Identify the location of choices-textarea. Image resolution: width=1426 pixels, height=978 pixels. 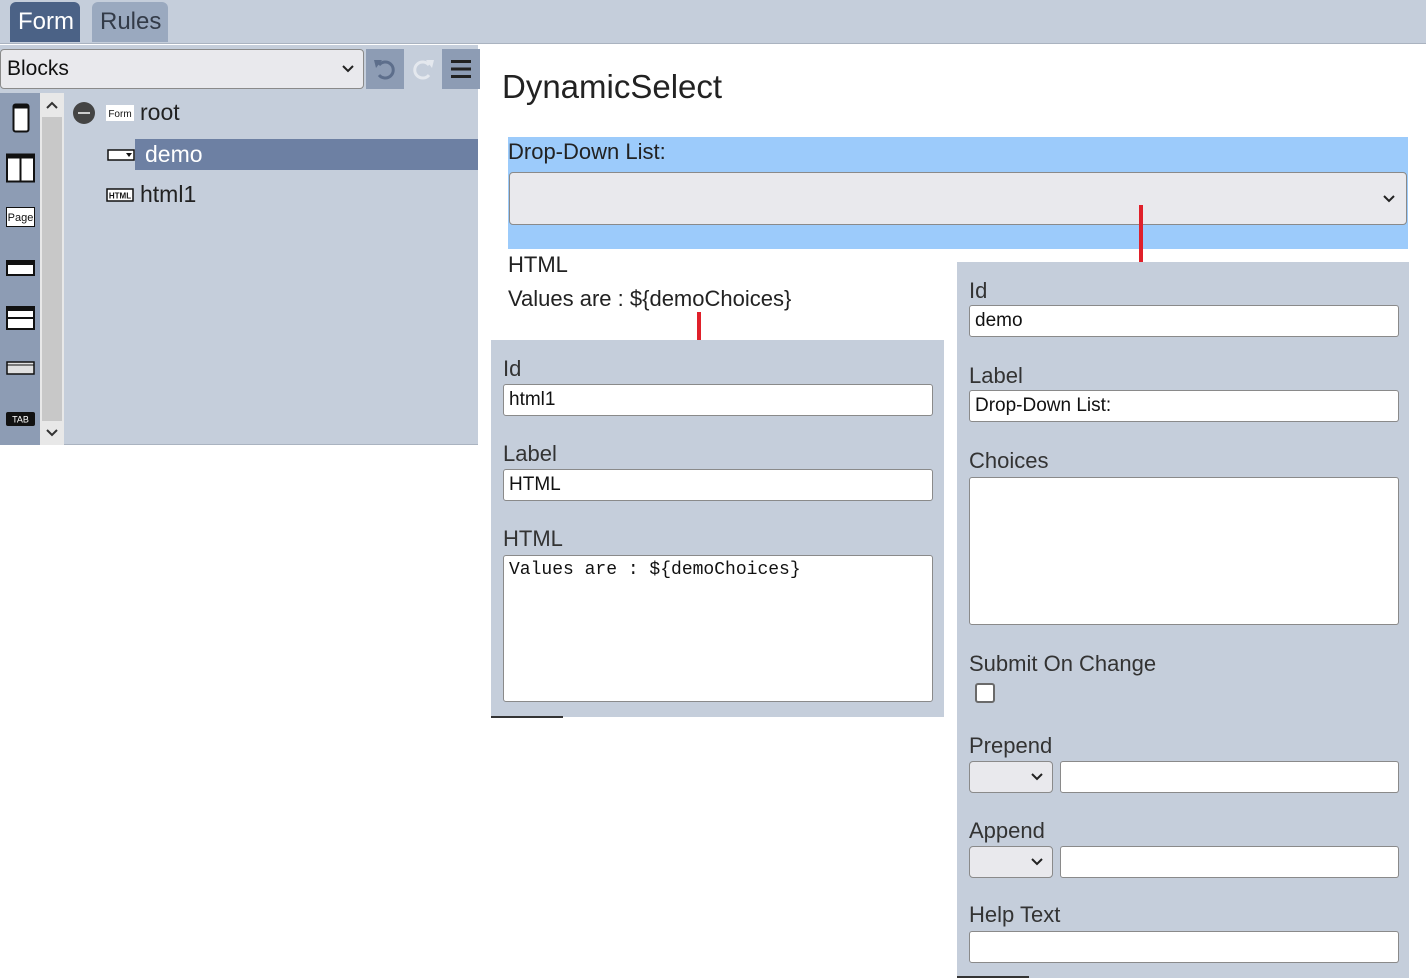
(1184, 551).